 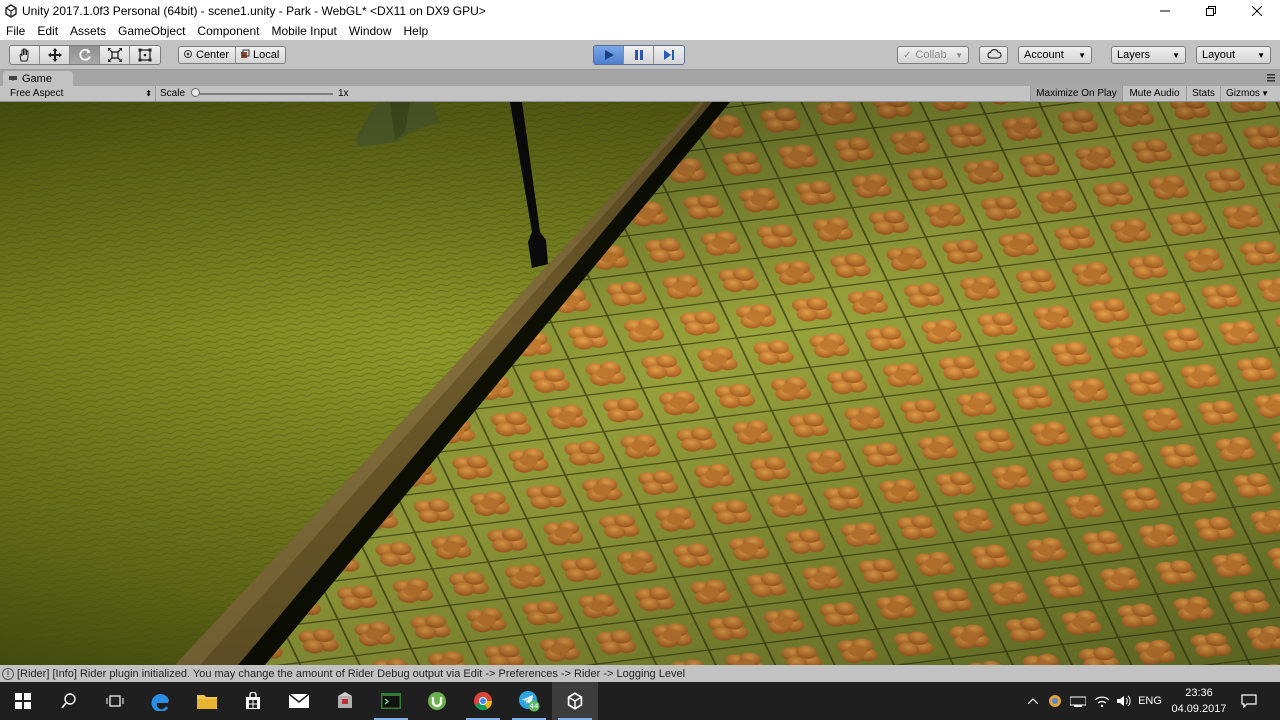 I want to click on chevron-up-icon, so click(x=1033, y=701).